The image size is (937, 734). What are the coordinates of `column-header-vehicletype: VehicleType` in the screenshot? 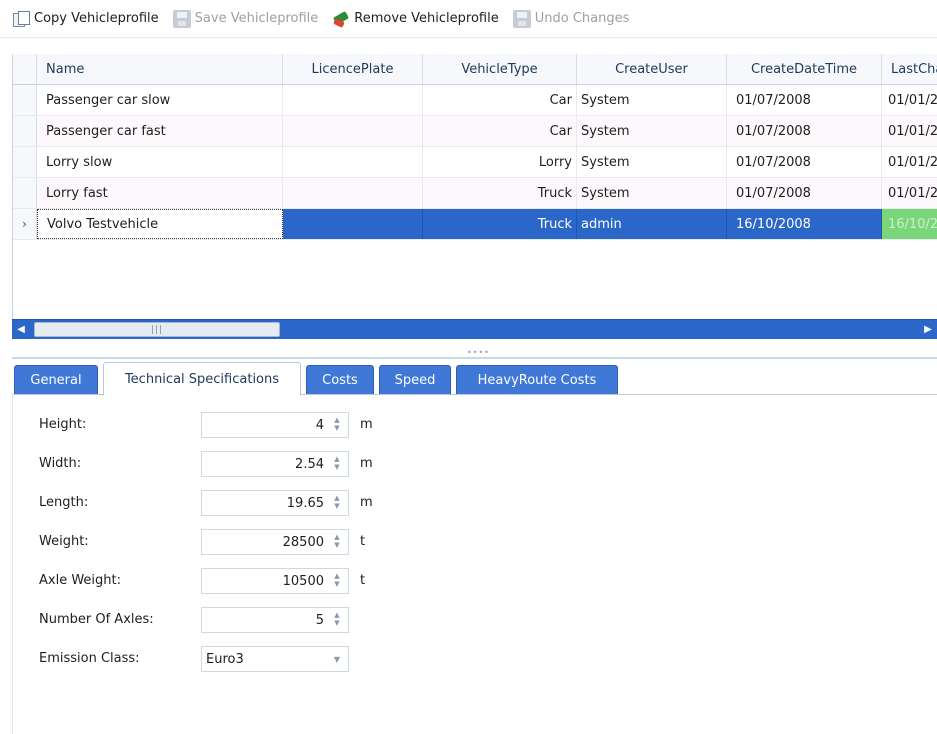 It's located at (500, 69).